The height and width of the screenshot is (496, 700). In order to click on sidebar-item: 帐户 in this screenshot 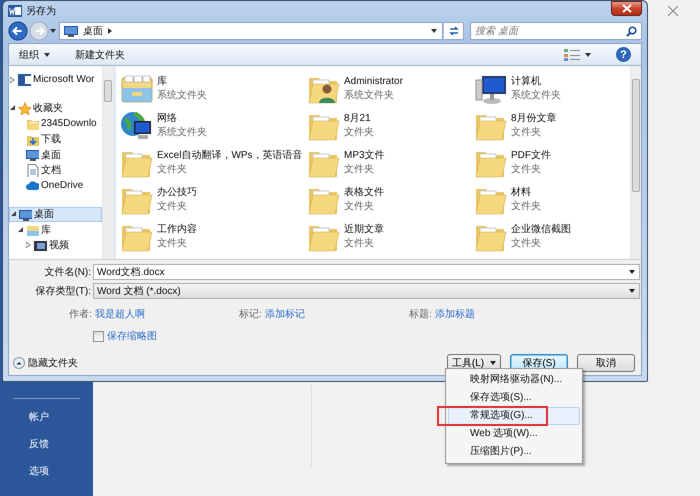, I will do `click(46, 420)`.